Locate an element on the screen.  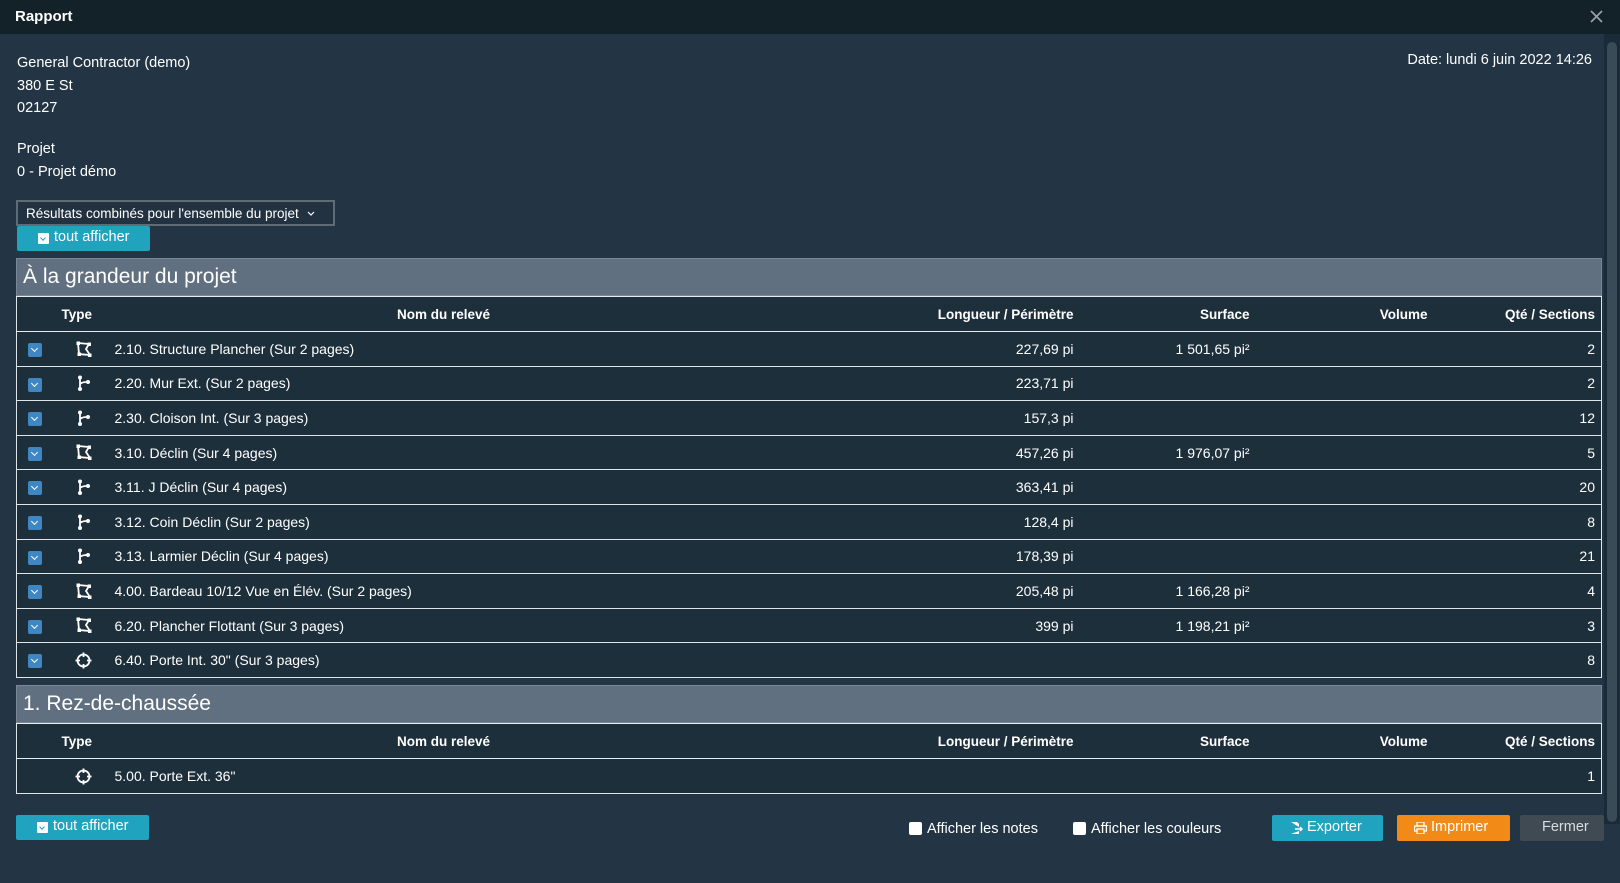
project-label: Projet is located at coordinates (36, 149).